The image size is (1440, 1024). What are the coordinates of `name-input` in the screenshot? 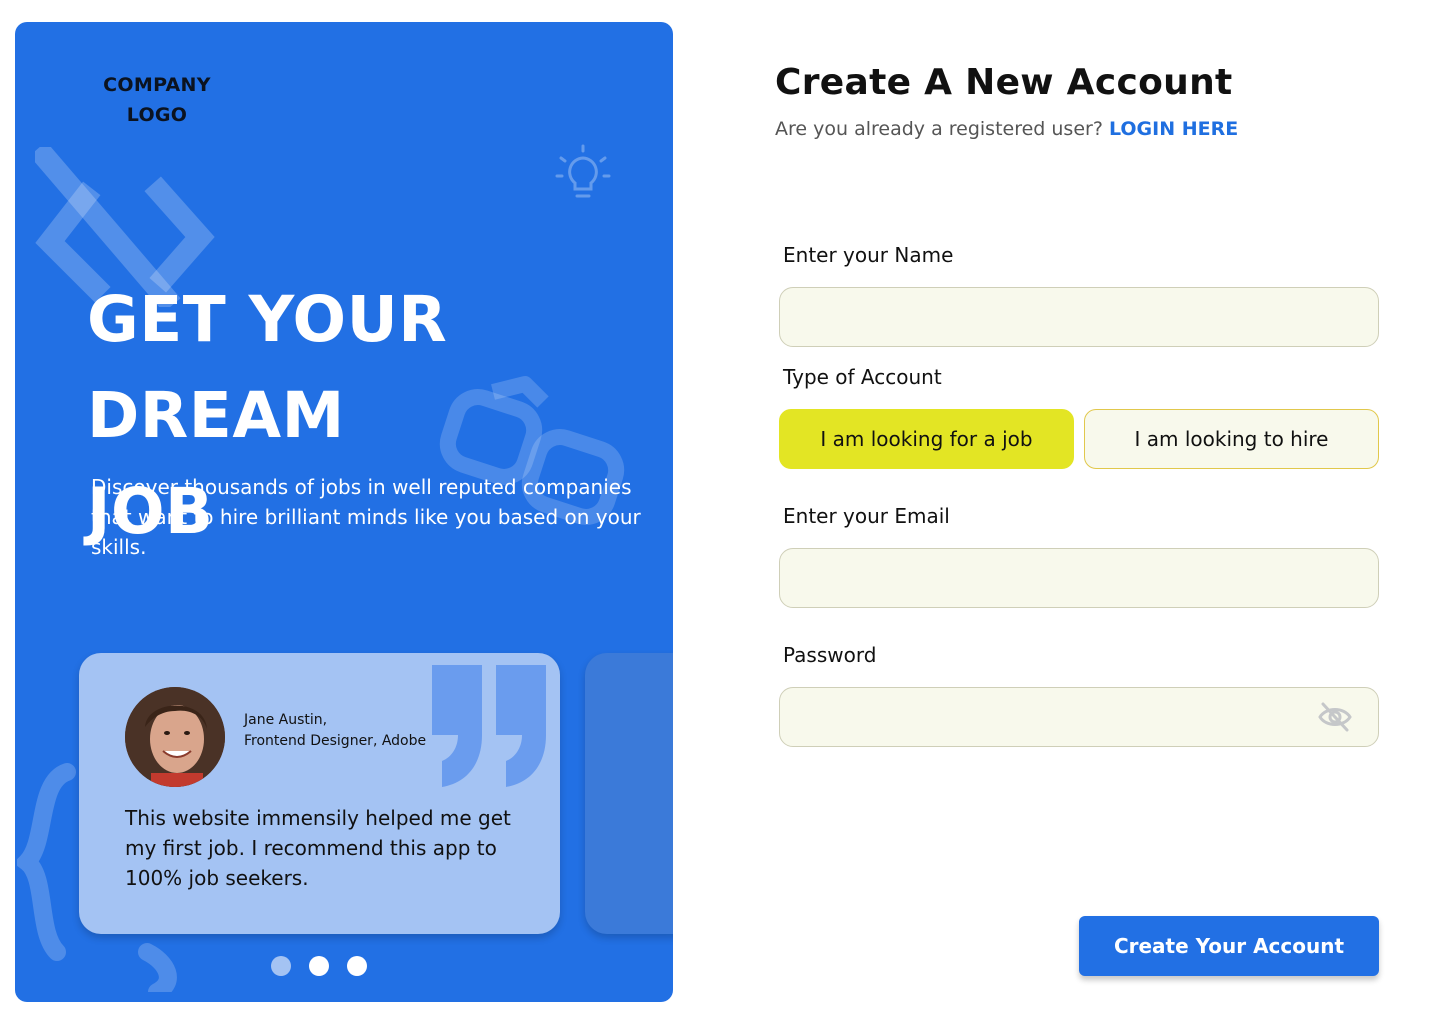 It's located at (1079, 317).